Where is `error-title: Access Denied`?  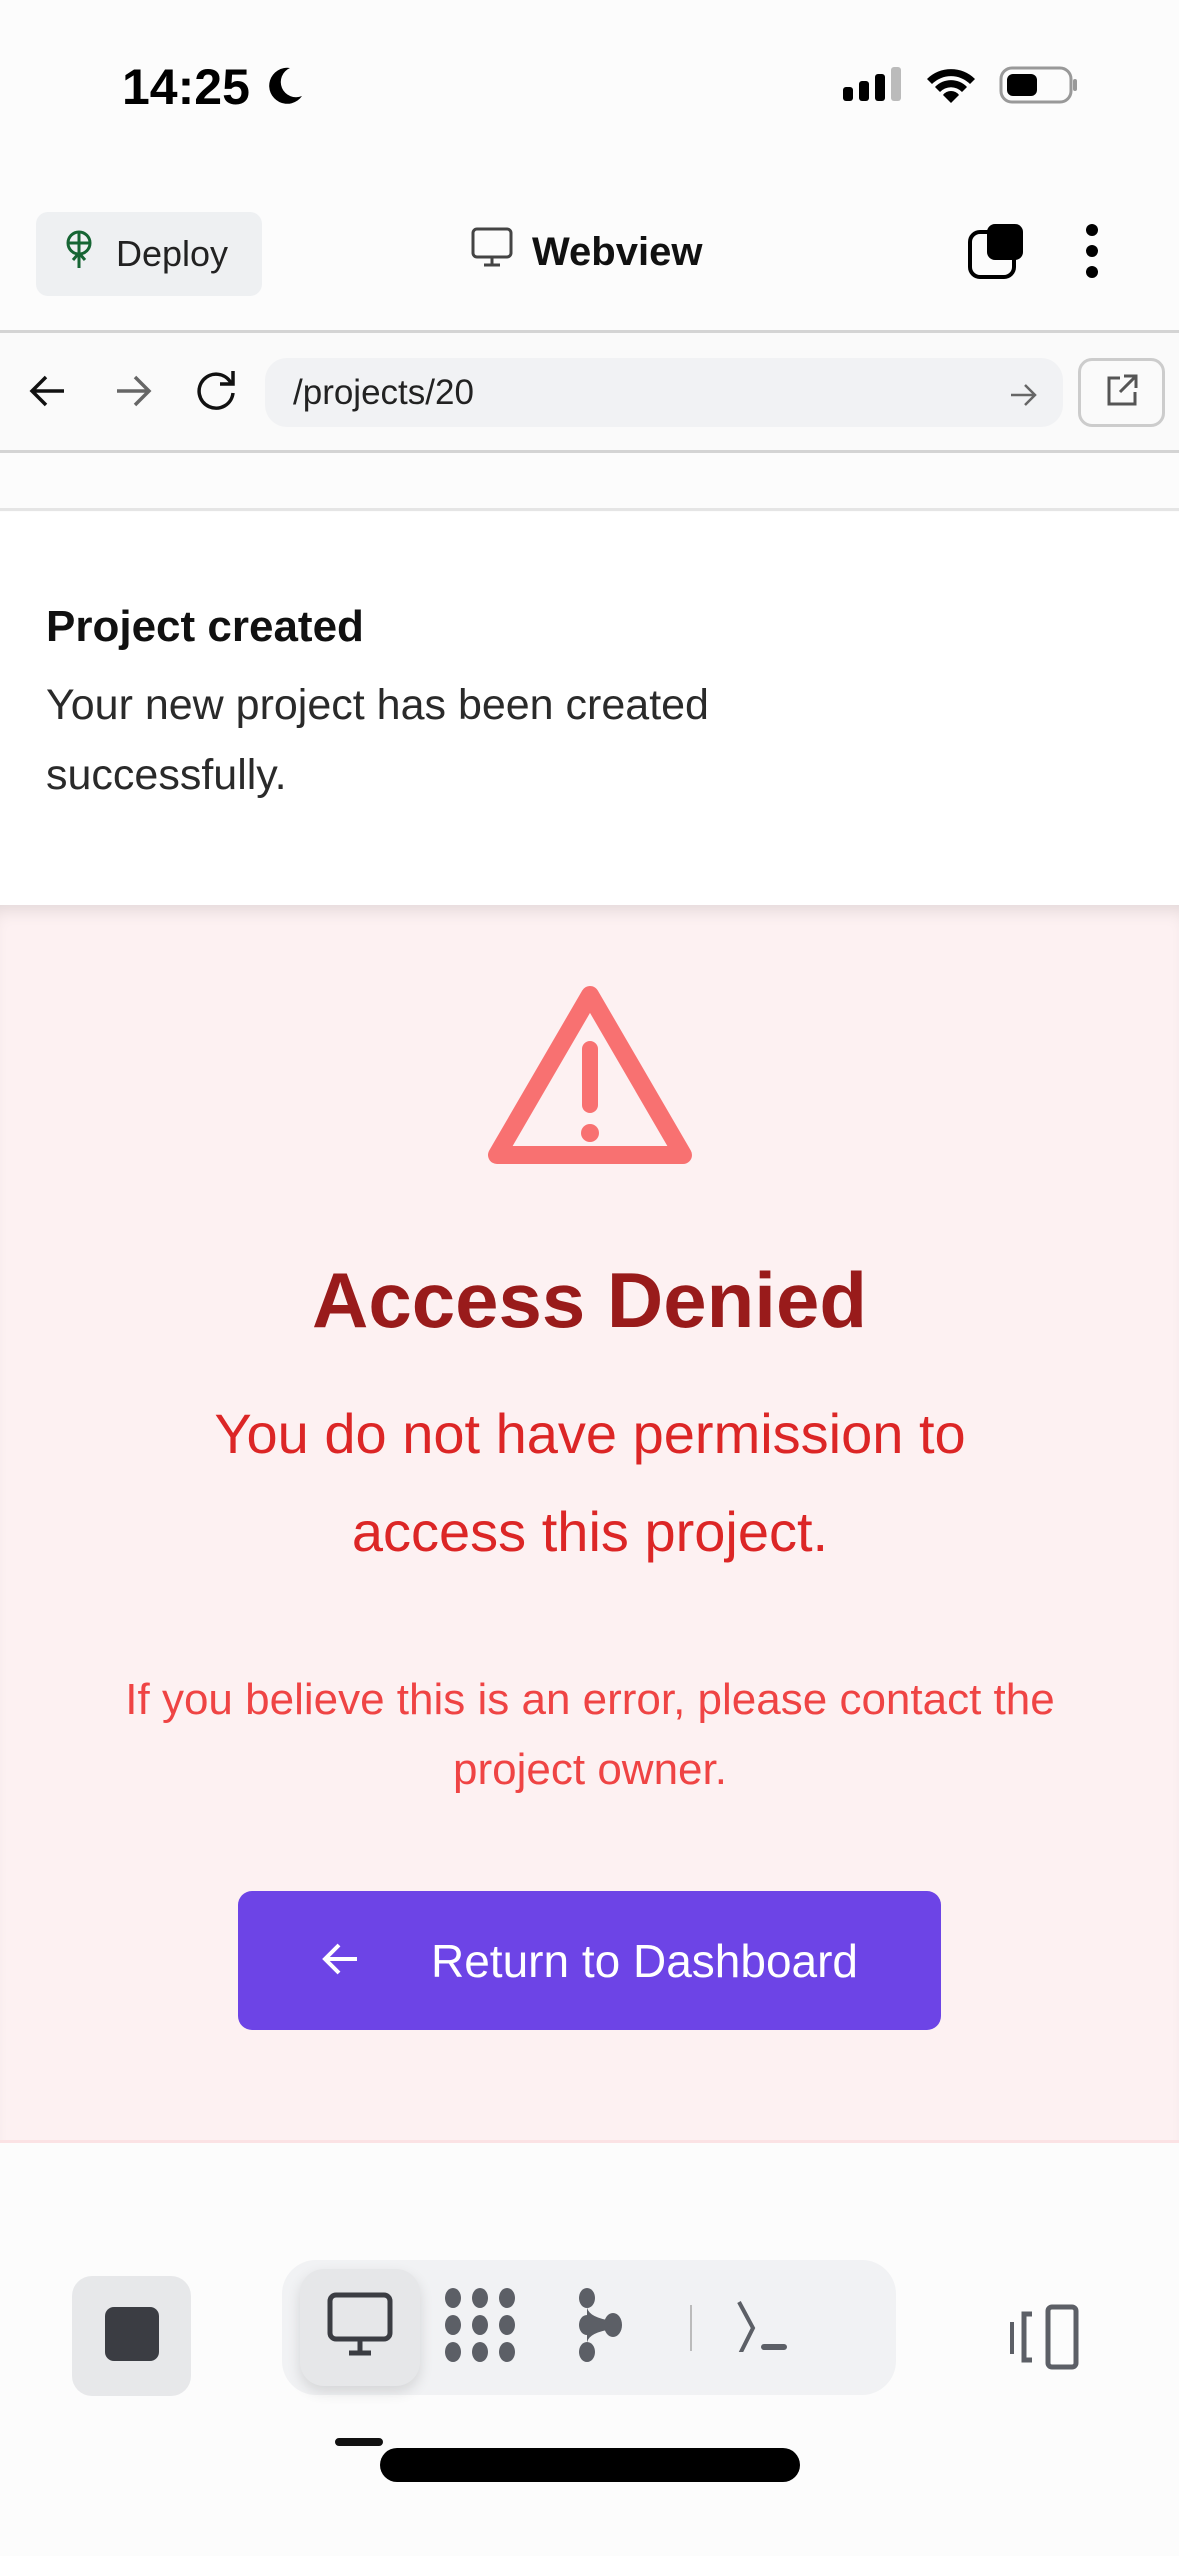
error-title: Access Denied is located at coordinates (589, 1300).